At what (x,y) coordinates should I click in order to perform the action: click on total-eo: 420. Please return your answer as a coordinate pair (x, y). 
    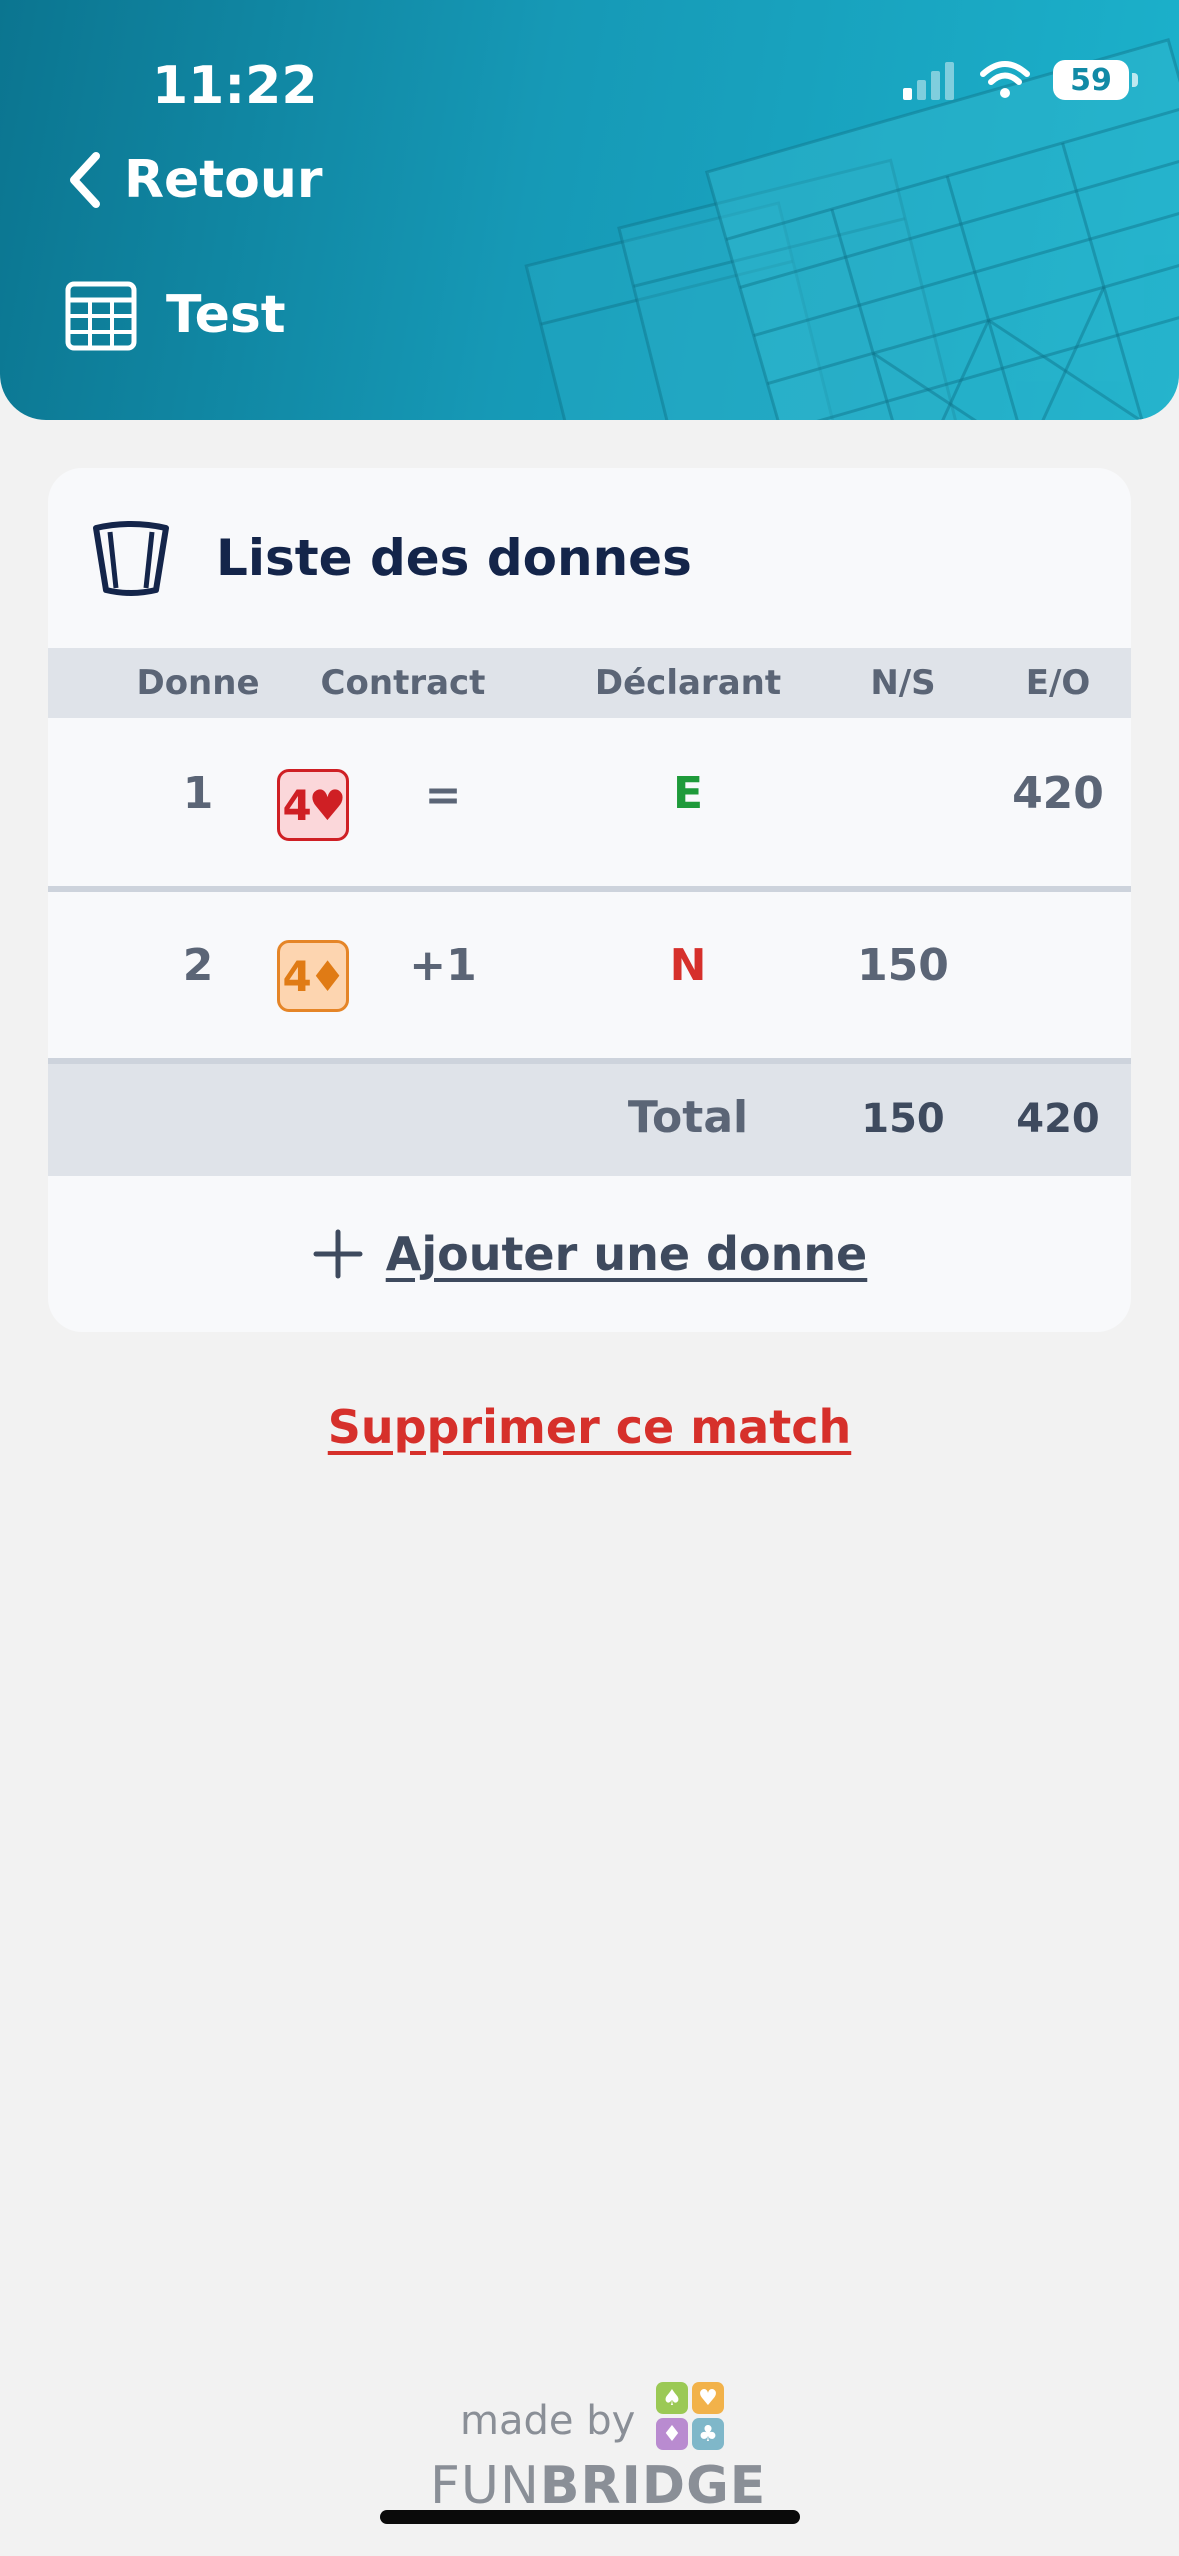
    Looking at the image, I should click on (1058, 1119).